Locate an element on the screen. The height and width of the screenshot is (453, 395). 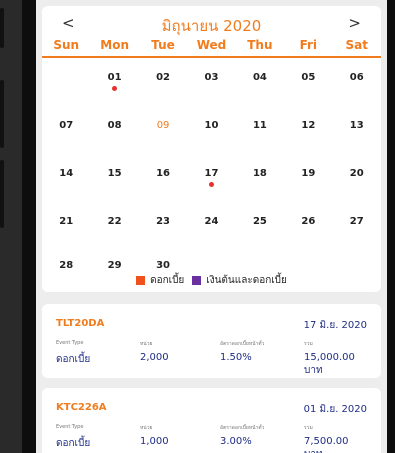
day-number: 20 is located at coordinates (356, 173).